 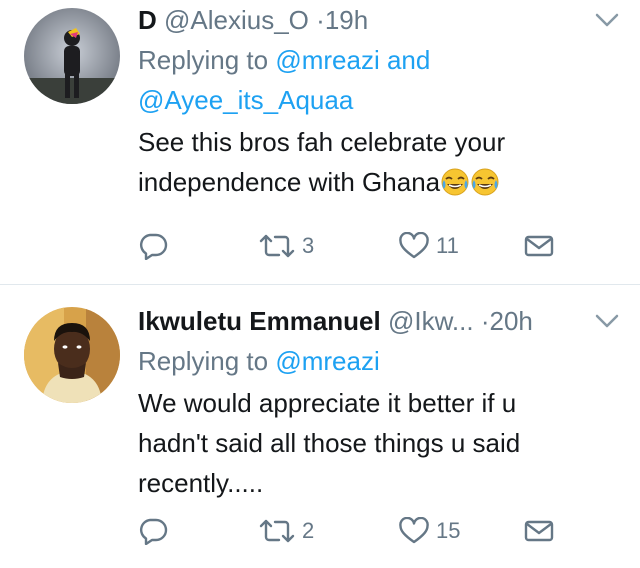 I want to click on replying-to: Replying to @mreazi, so click(x=259, y=361).